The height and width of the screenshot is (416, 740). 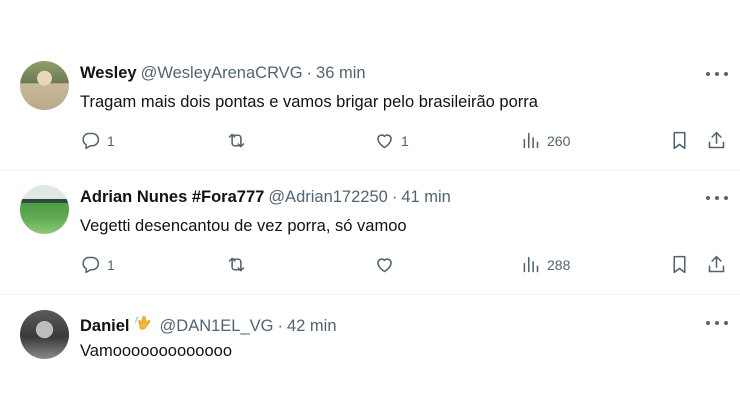 What do you see at coordinates (559, 264) in the screenshot?
I see `view-count: 288` at bounding box center [559, 264].